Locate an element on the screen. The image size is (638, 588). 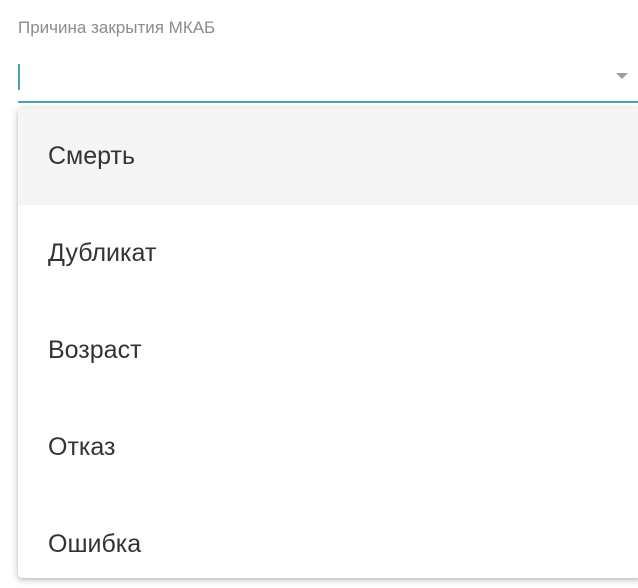
text-cursor is located at coordinates (19, 77).